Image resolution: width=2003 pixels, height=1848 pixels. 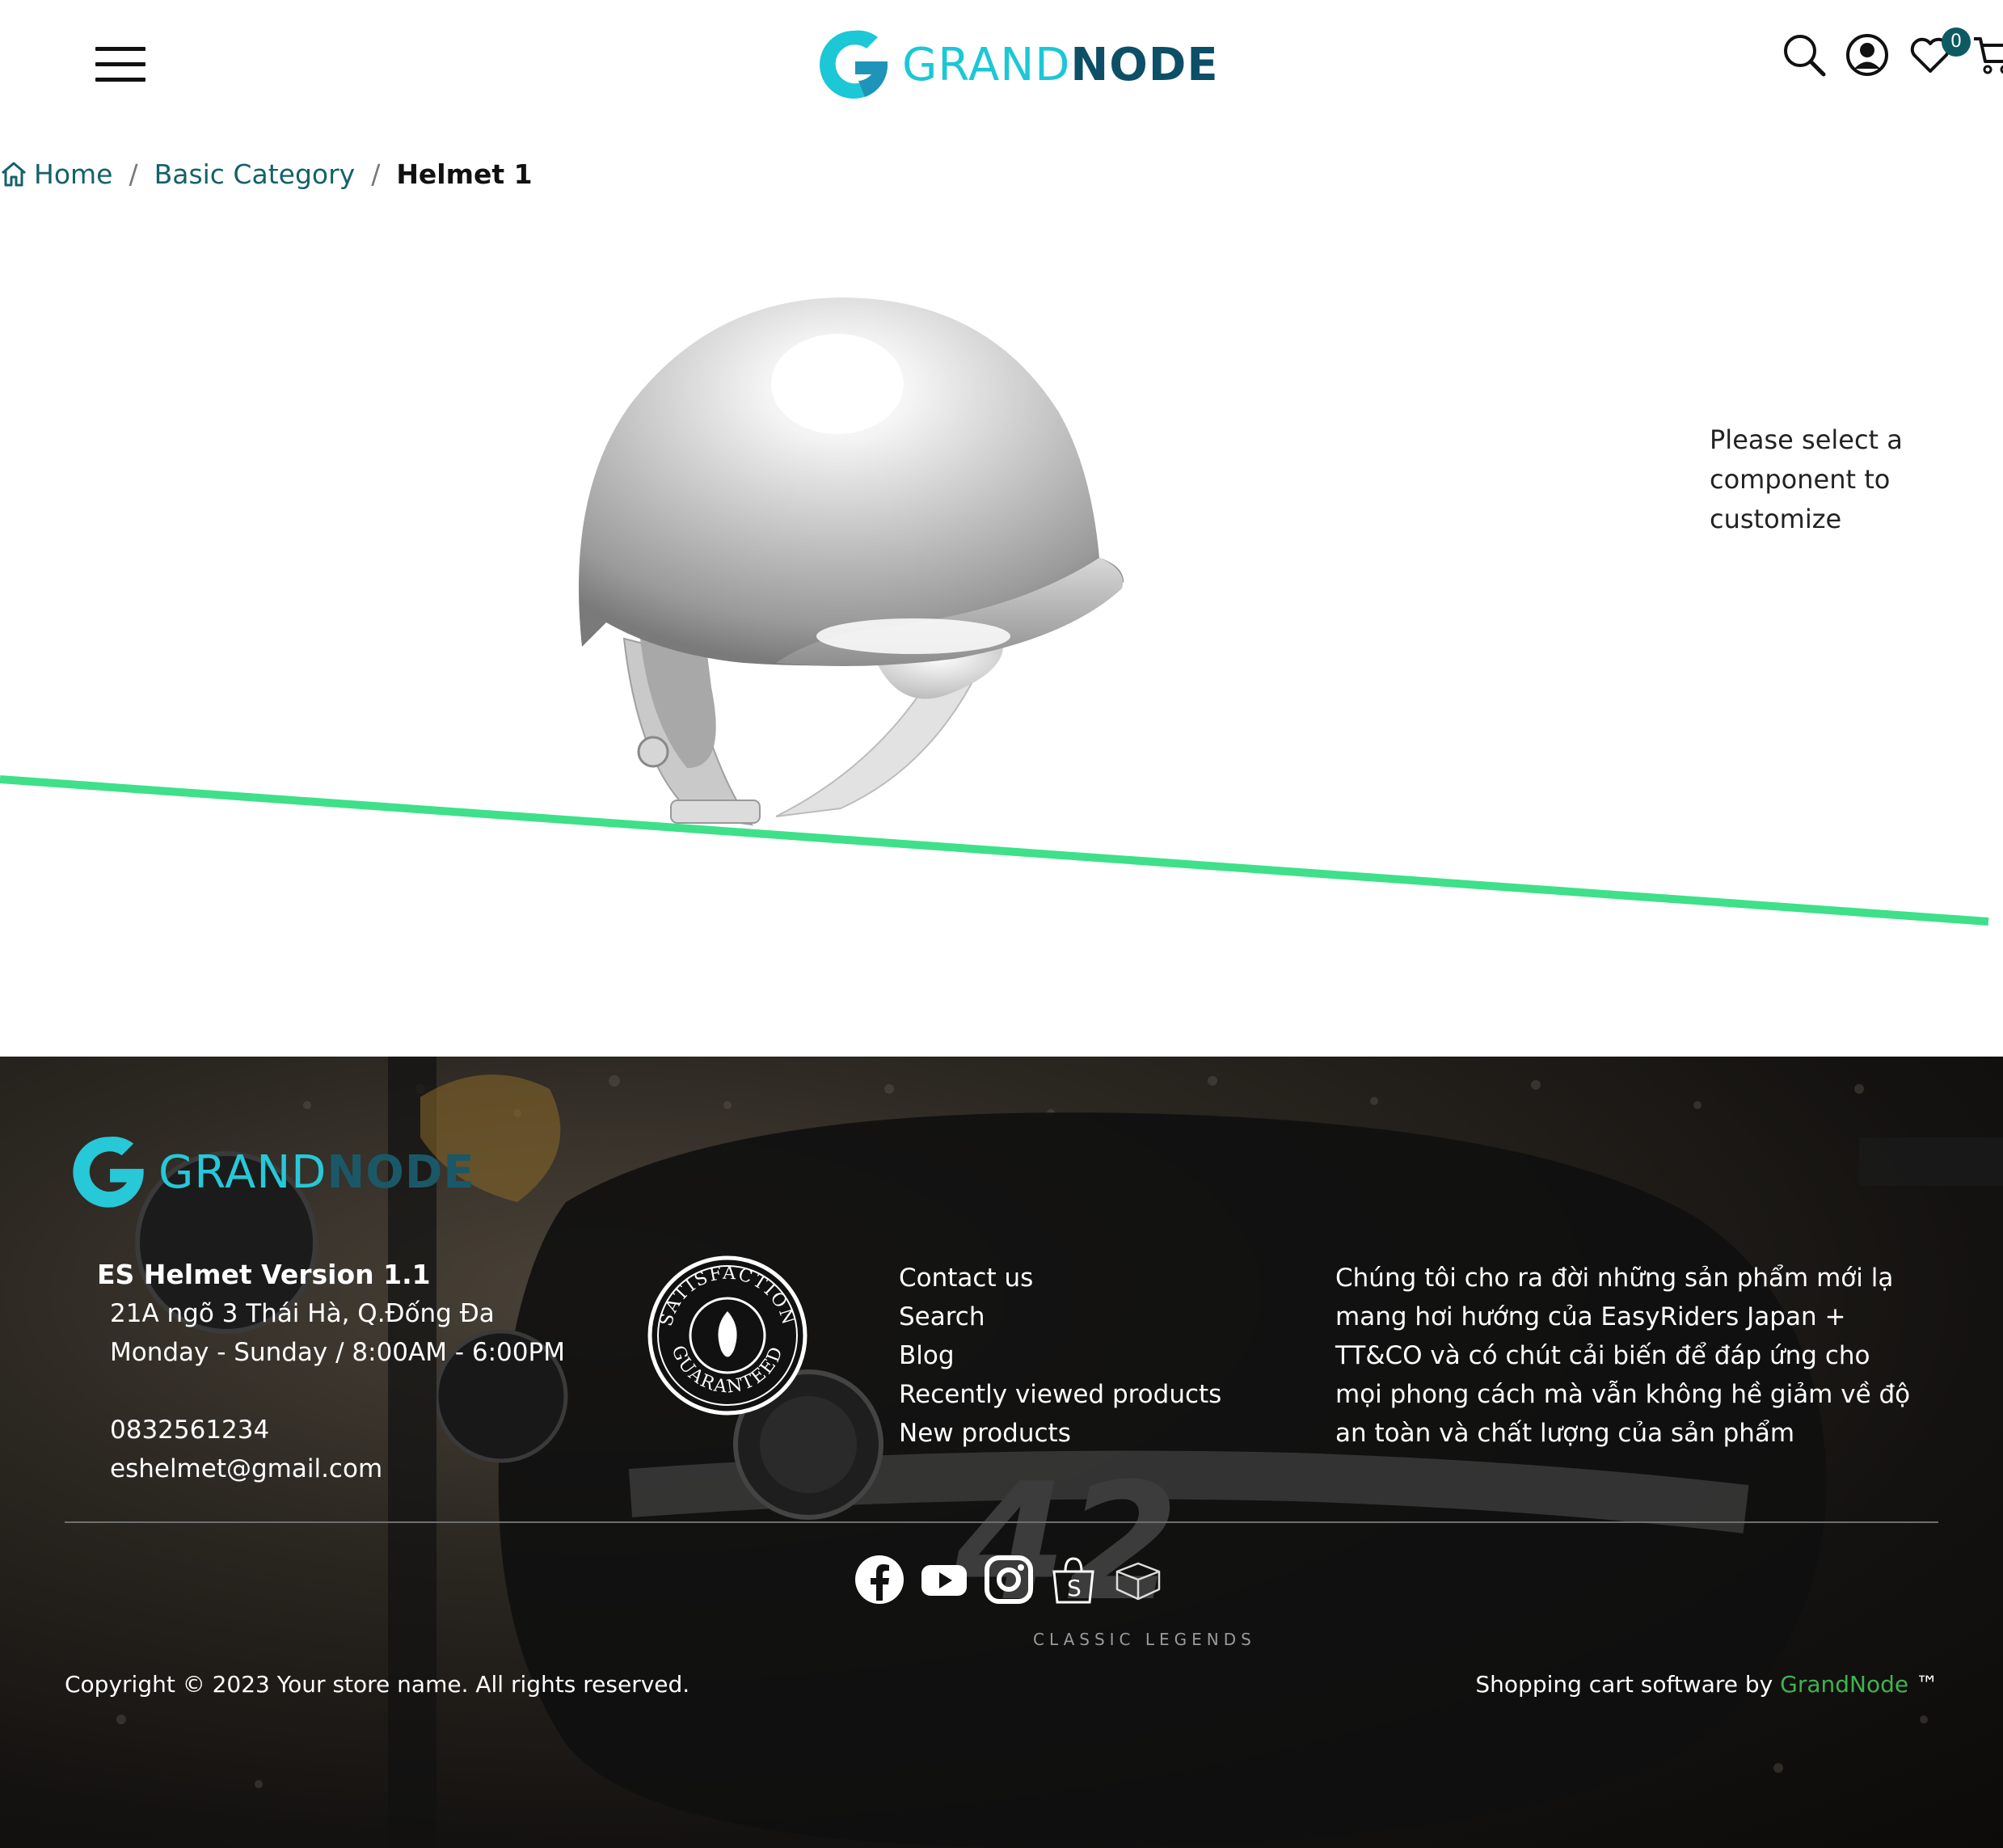 I want to click on menu-icon, so click(x=120, y=64).